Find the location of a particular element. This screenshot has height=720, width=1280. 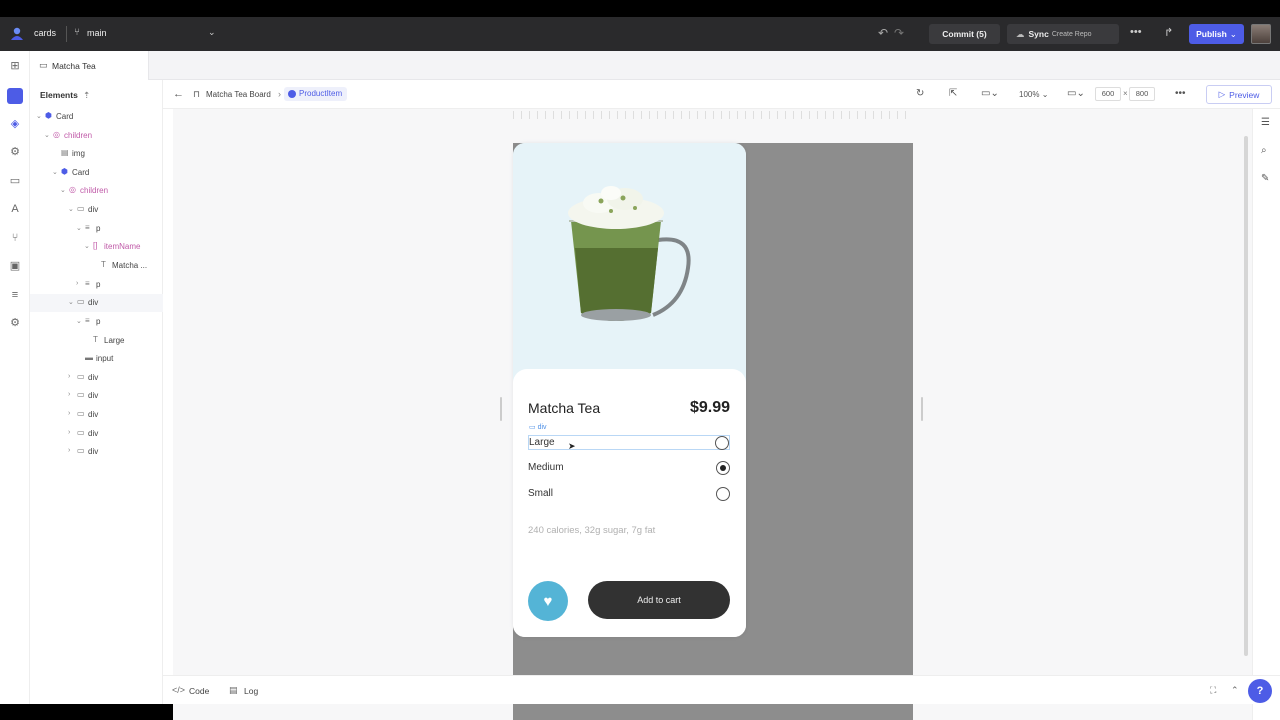

tree-node-p: › ≡ p is located at coordinates (96, 285).